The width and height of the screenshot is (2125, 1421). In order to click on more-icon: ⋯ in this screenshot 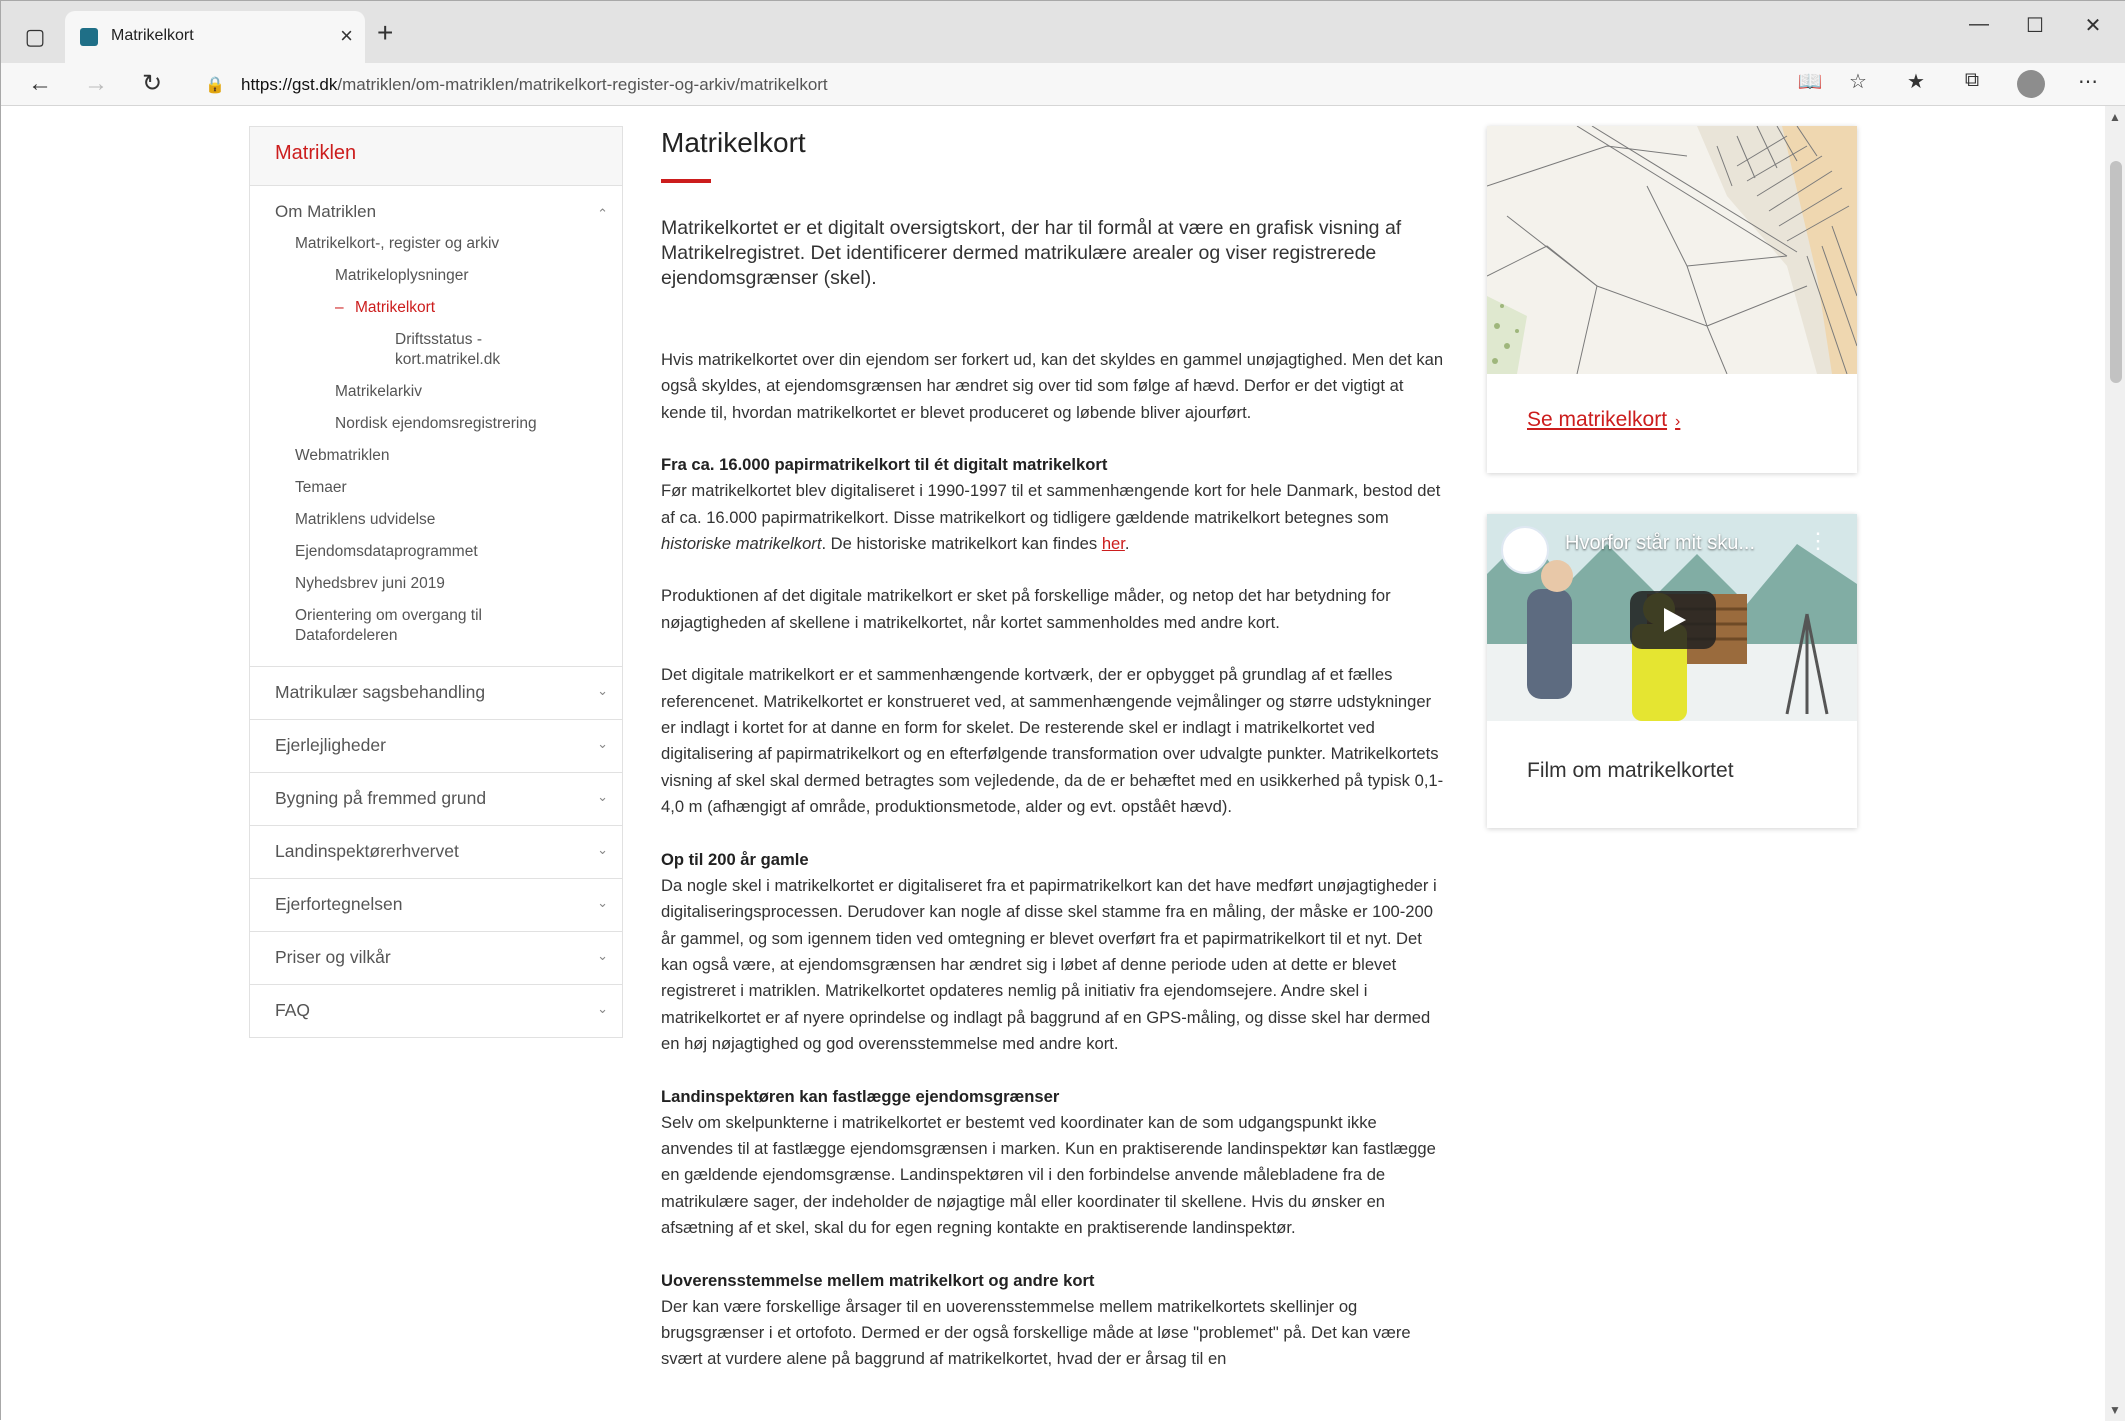, I will do `click(2088, 84)`.